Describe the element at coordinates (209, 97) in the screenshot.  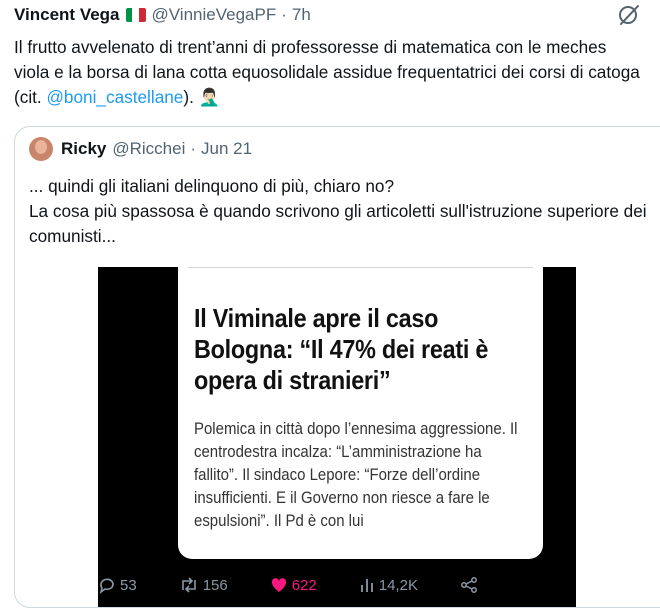
I see `facepalm-emoji: 🤦🏻‍♂️` at that location.